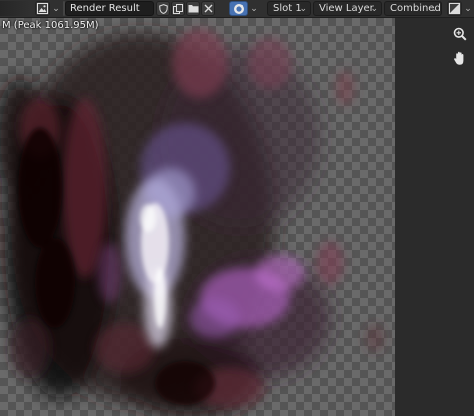  I want to click on zoom-gizmo-button, so click(460, 34).